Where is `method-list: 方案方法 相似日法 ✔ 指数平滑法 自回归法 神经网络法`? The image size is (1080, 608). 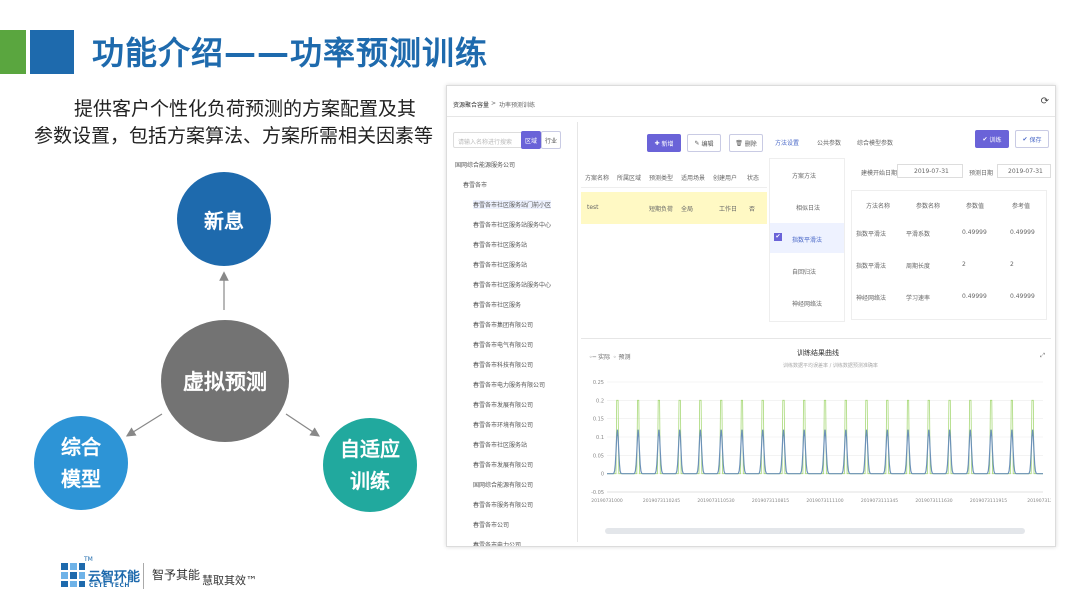 method-list: 方案方法 相似日法 ✔ 指数平滑法 自回归法 神经网络法 is located at coordinates (807, 240).